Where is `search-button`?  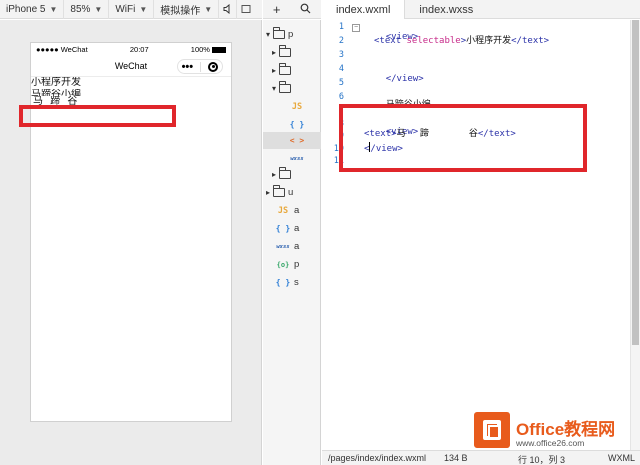 search-button is located at coordinates (305, 9).